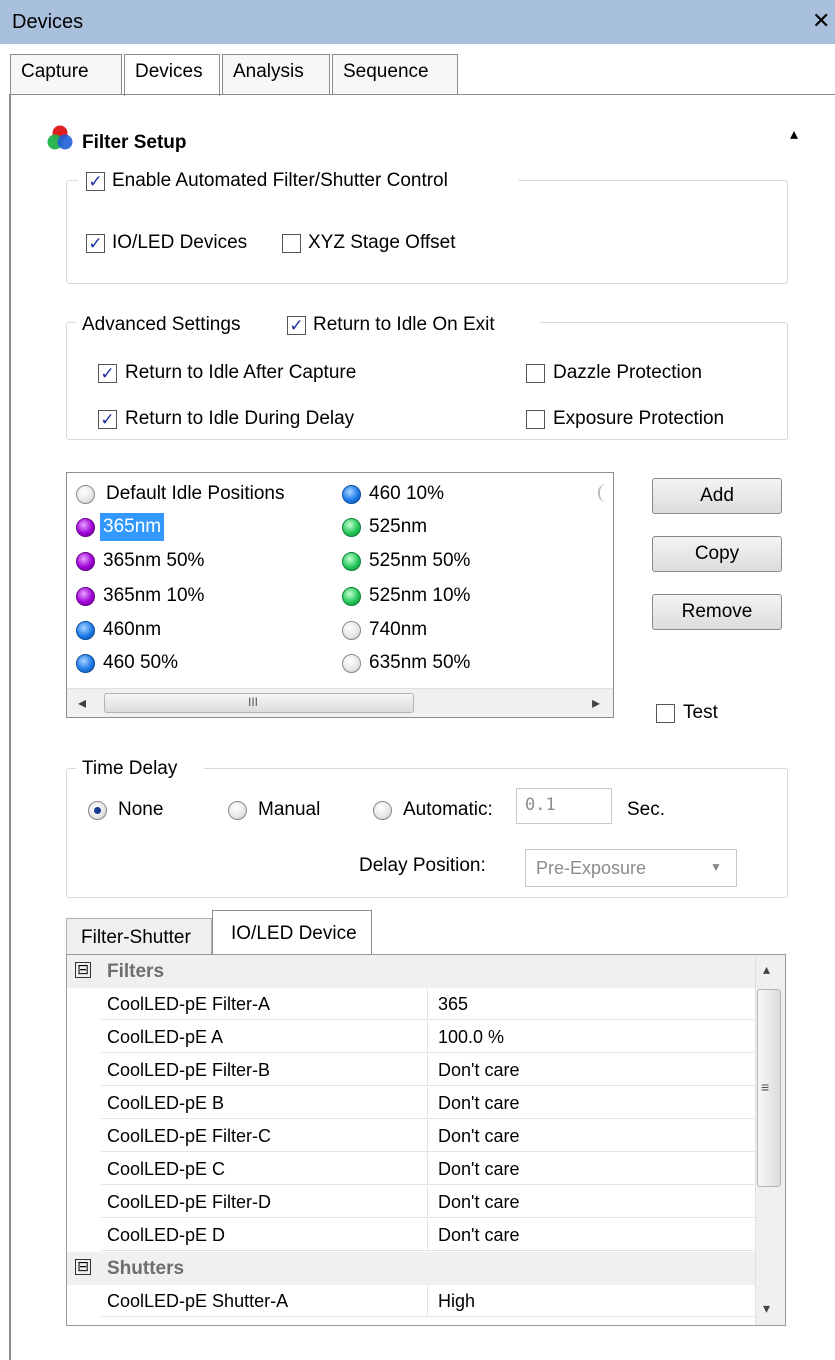 The width and height of the screenshot is (835, 1360). What do you see at coordinates (134, 142) in the screenshot?
I see `section-title: Filter Setup` at bounding box center [134, 142].